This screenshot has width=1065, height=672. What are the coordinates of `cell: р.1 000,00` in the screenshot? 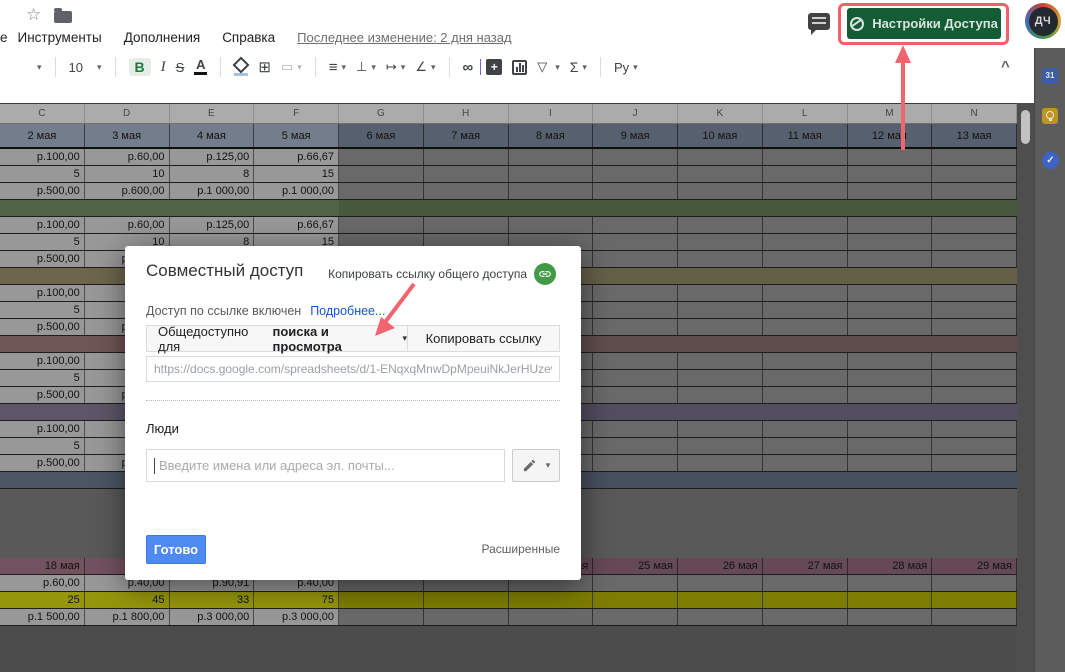 It's located at (212, 191).